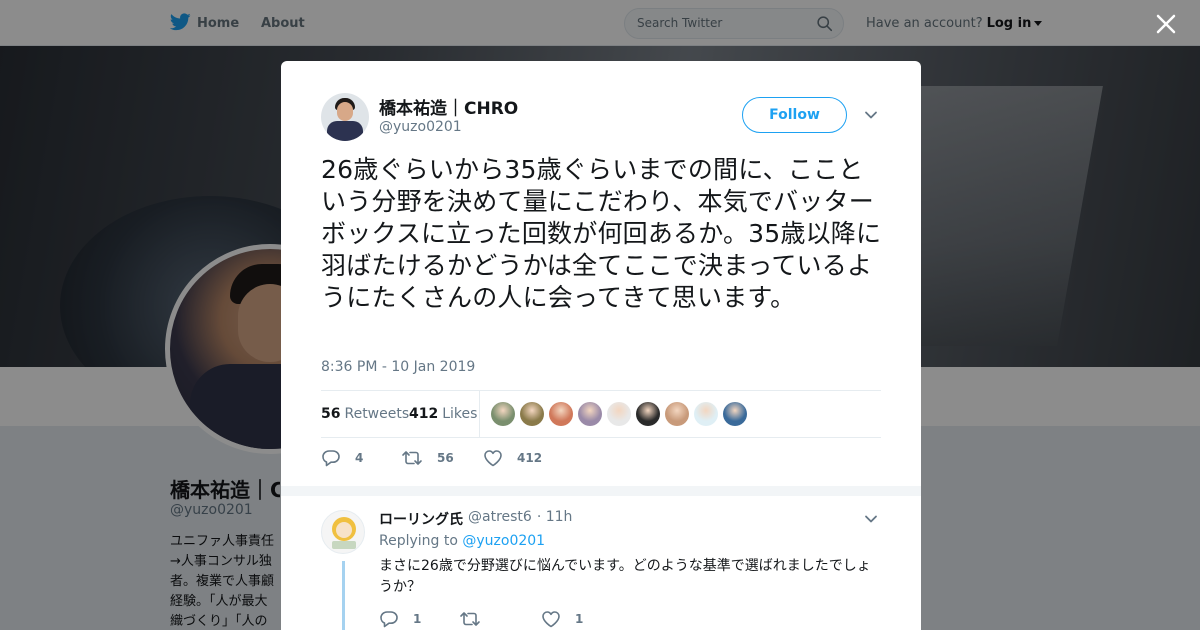 This screenshot has width=1200, height=630. What do you see at coordinates (424, 414) in the screenshot?
I see `likes-count: 412` at bounding box center [424, 414].